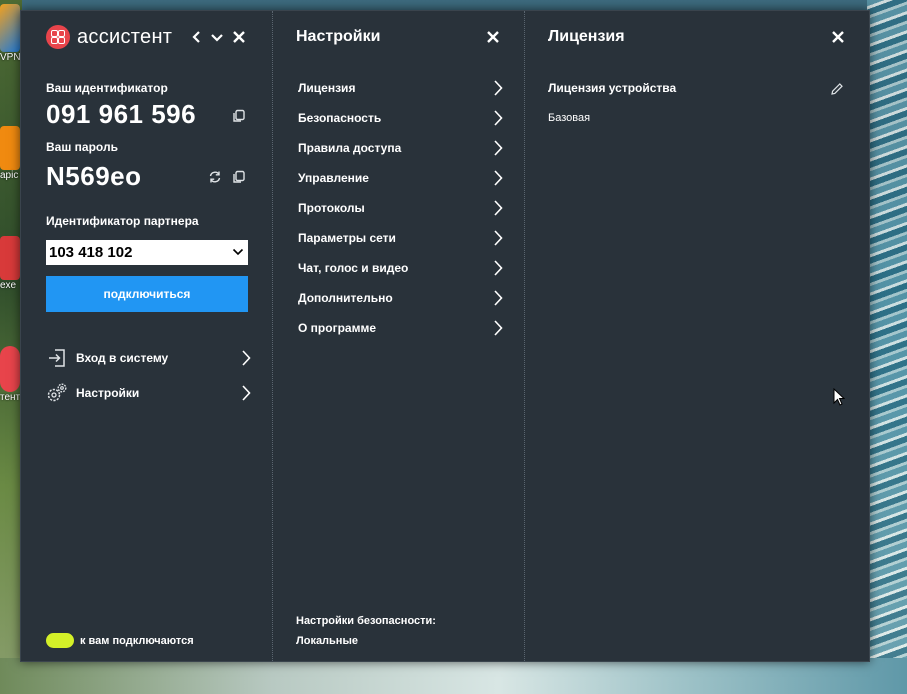  What do you see at coordinates (57, 392) in the screenshot?
I see `gears-icon` at bounding box center [57, 392].